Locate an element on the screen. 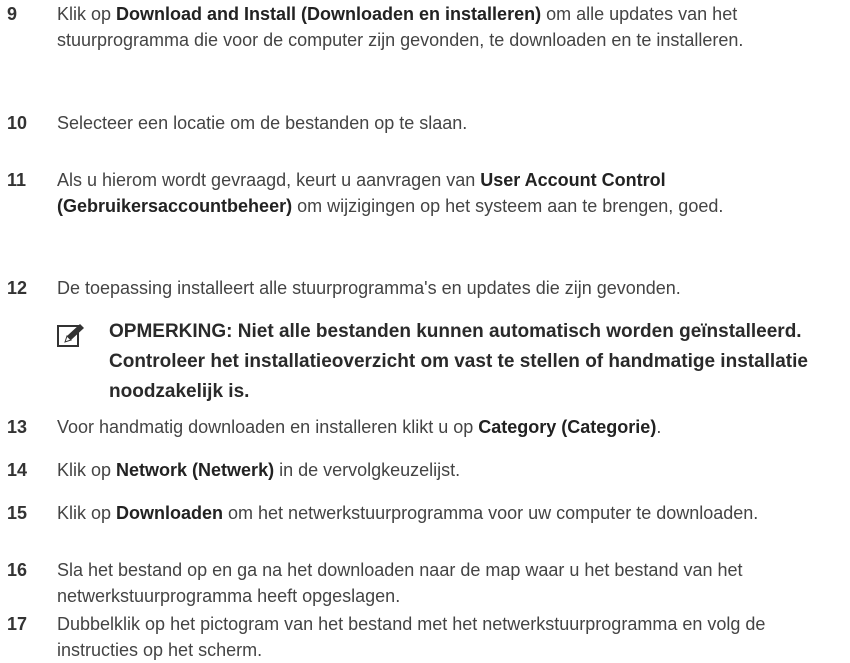 This screenshot has width=850, height=663. step-number: 13 is located at coordinates (17, 427).